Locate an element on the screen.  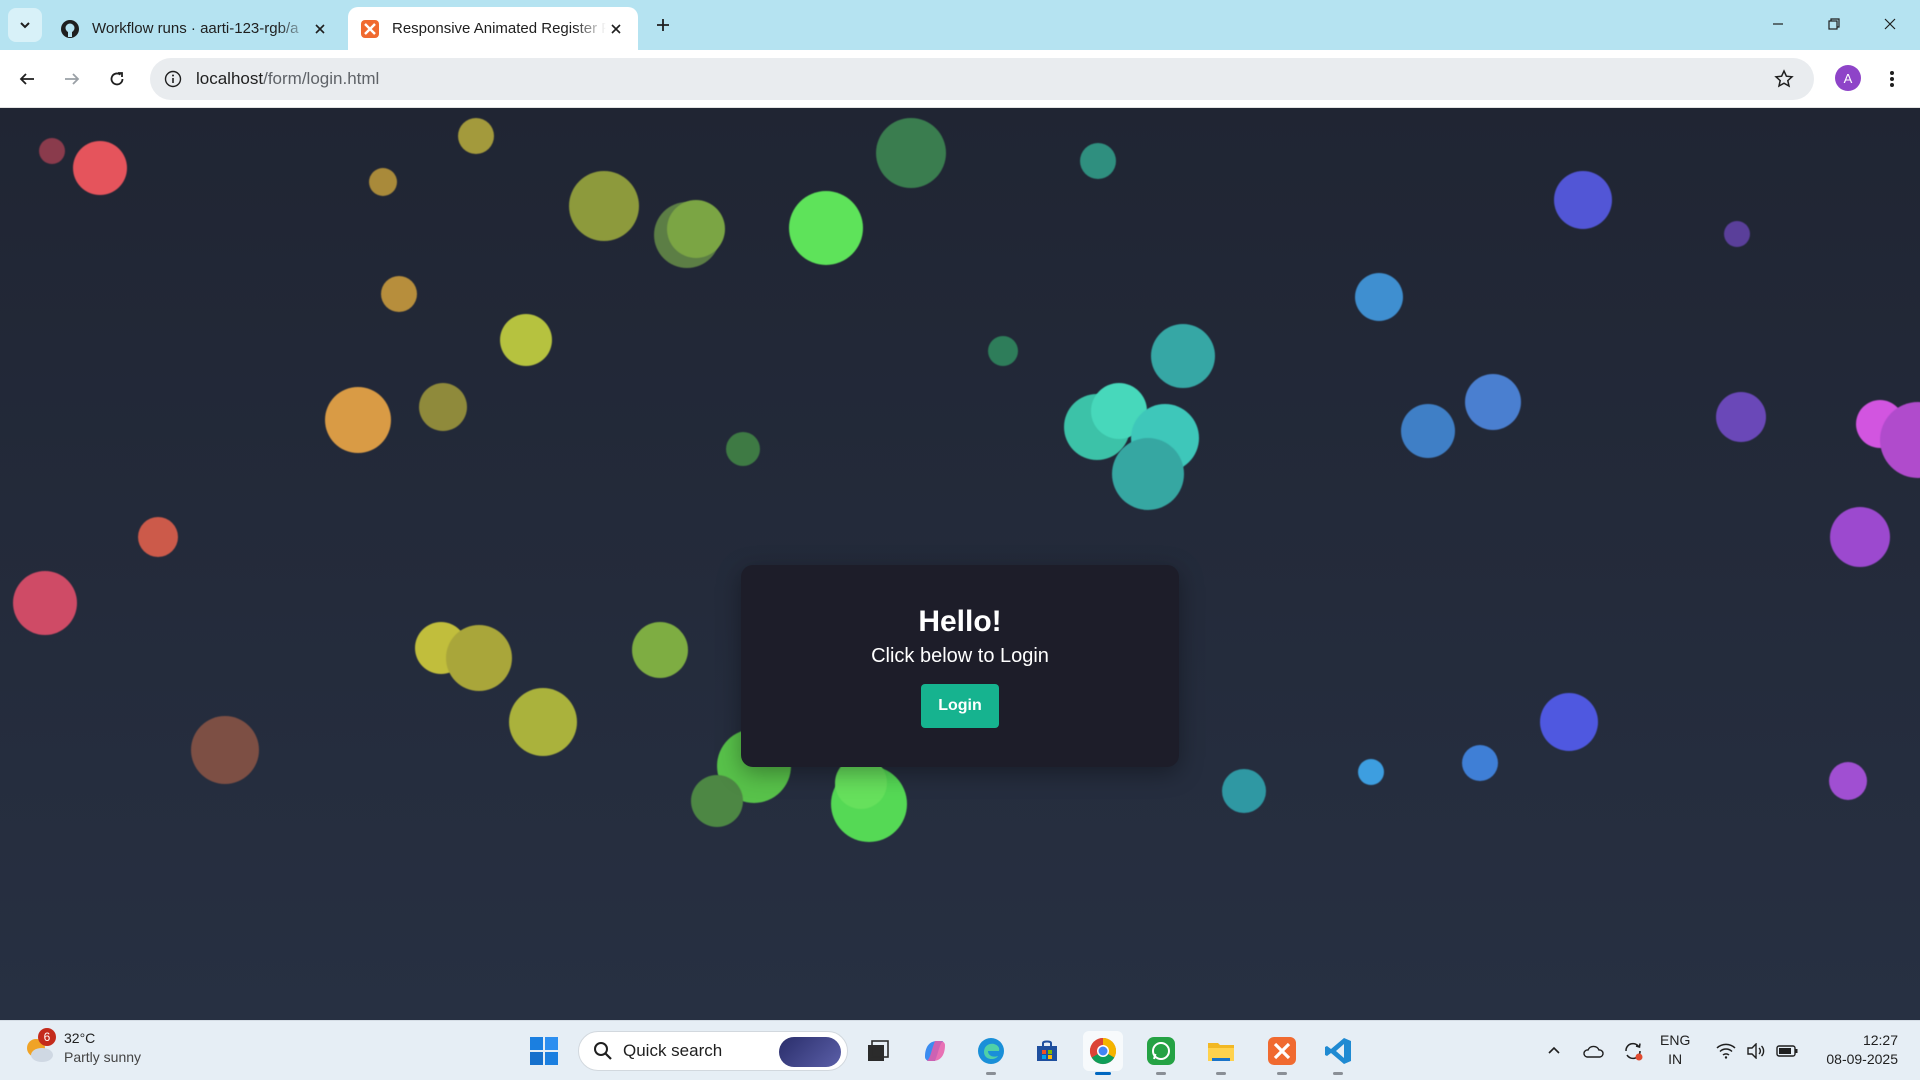
url-path: /form/login.html is located at coordinates (321, 78).